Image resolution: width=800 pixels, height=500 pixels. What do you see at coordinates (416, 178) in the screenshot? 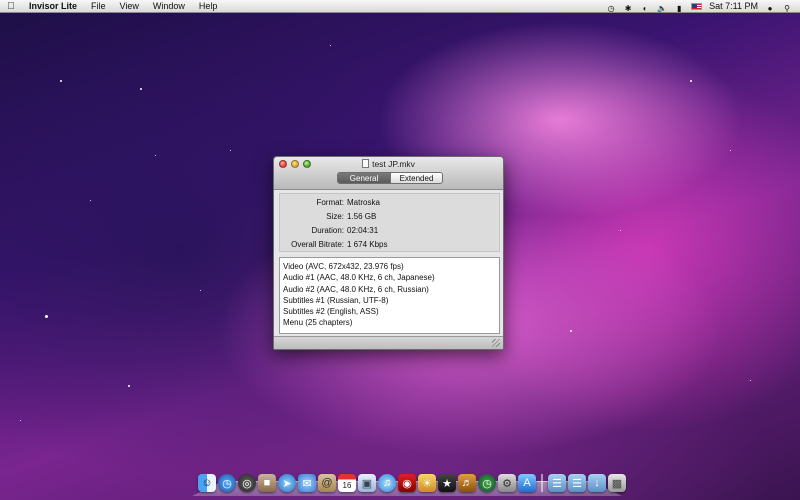
I see `tab-extended: Extended` at bounding box center [416, 178].